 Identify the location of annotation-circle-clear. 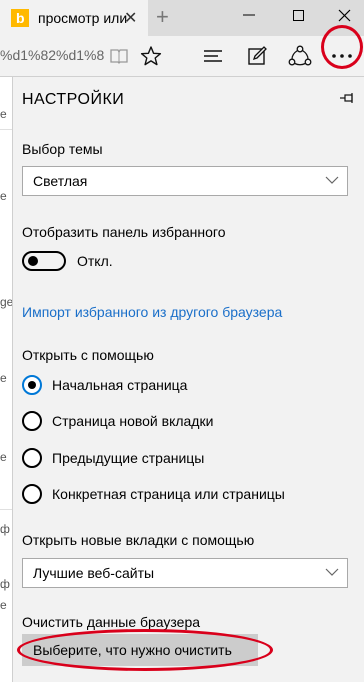
(145, 650).